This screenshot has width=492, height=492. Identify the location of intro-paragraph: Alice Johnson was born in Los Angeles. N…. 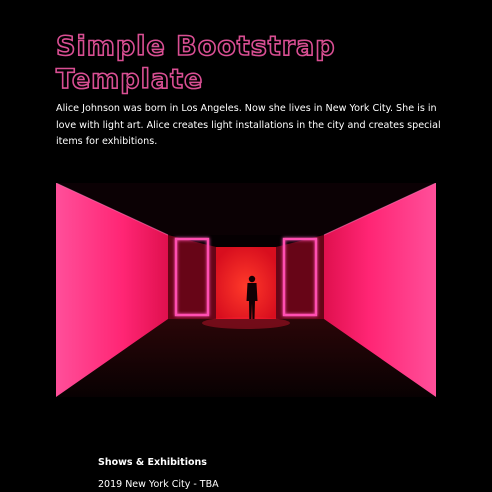
(248, 125).